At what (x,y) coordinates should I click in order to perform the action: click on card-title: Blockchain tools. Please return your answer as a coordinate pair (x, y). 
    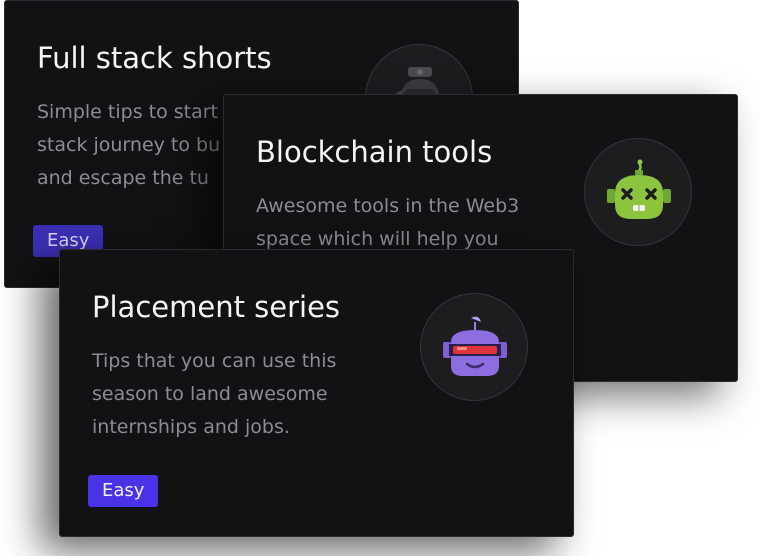
    Looking at the image, I should click on (374, 152).